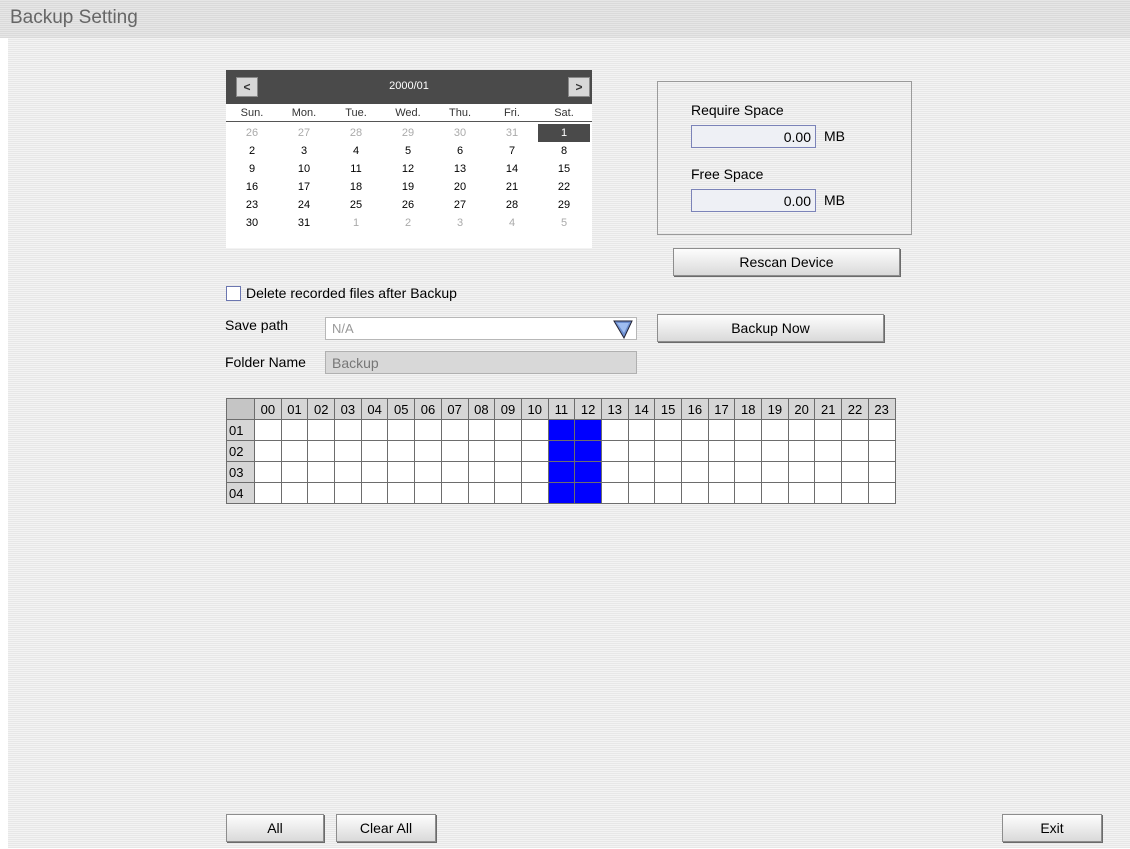 The width and height of the screenshot is (1130, 849). What do you see at coordinates (481, 409) in the screenshot?
I see `hour-header: 08` at bounding box center [481, 409].